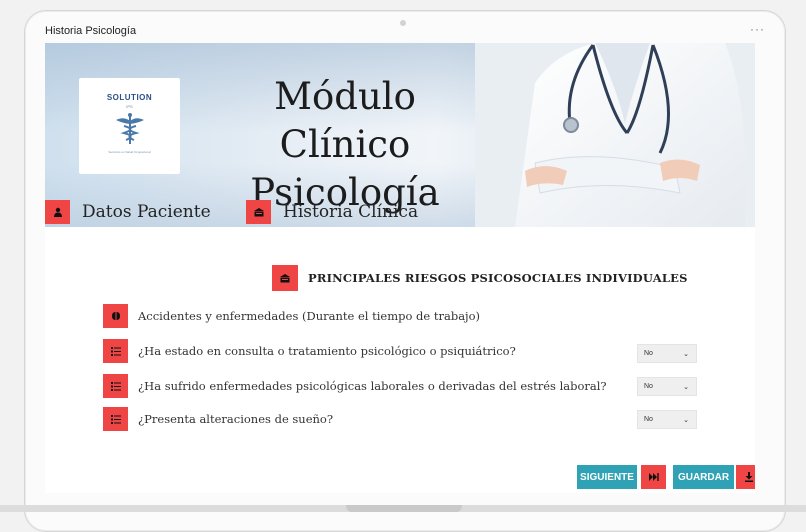 The height and width of the screenshot is (532, 806). Describe the element at coordinates (129, 106) in the screenshot. I see `logo-sub: IPS` at that location.